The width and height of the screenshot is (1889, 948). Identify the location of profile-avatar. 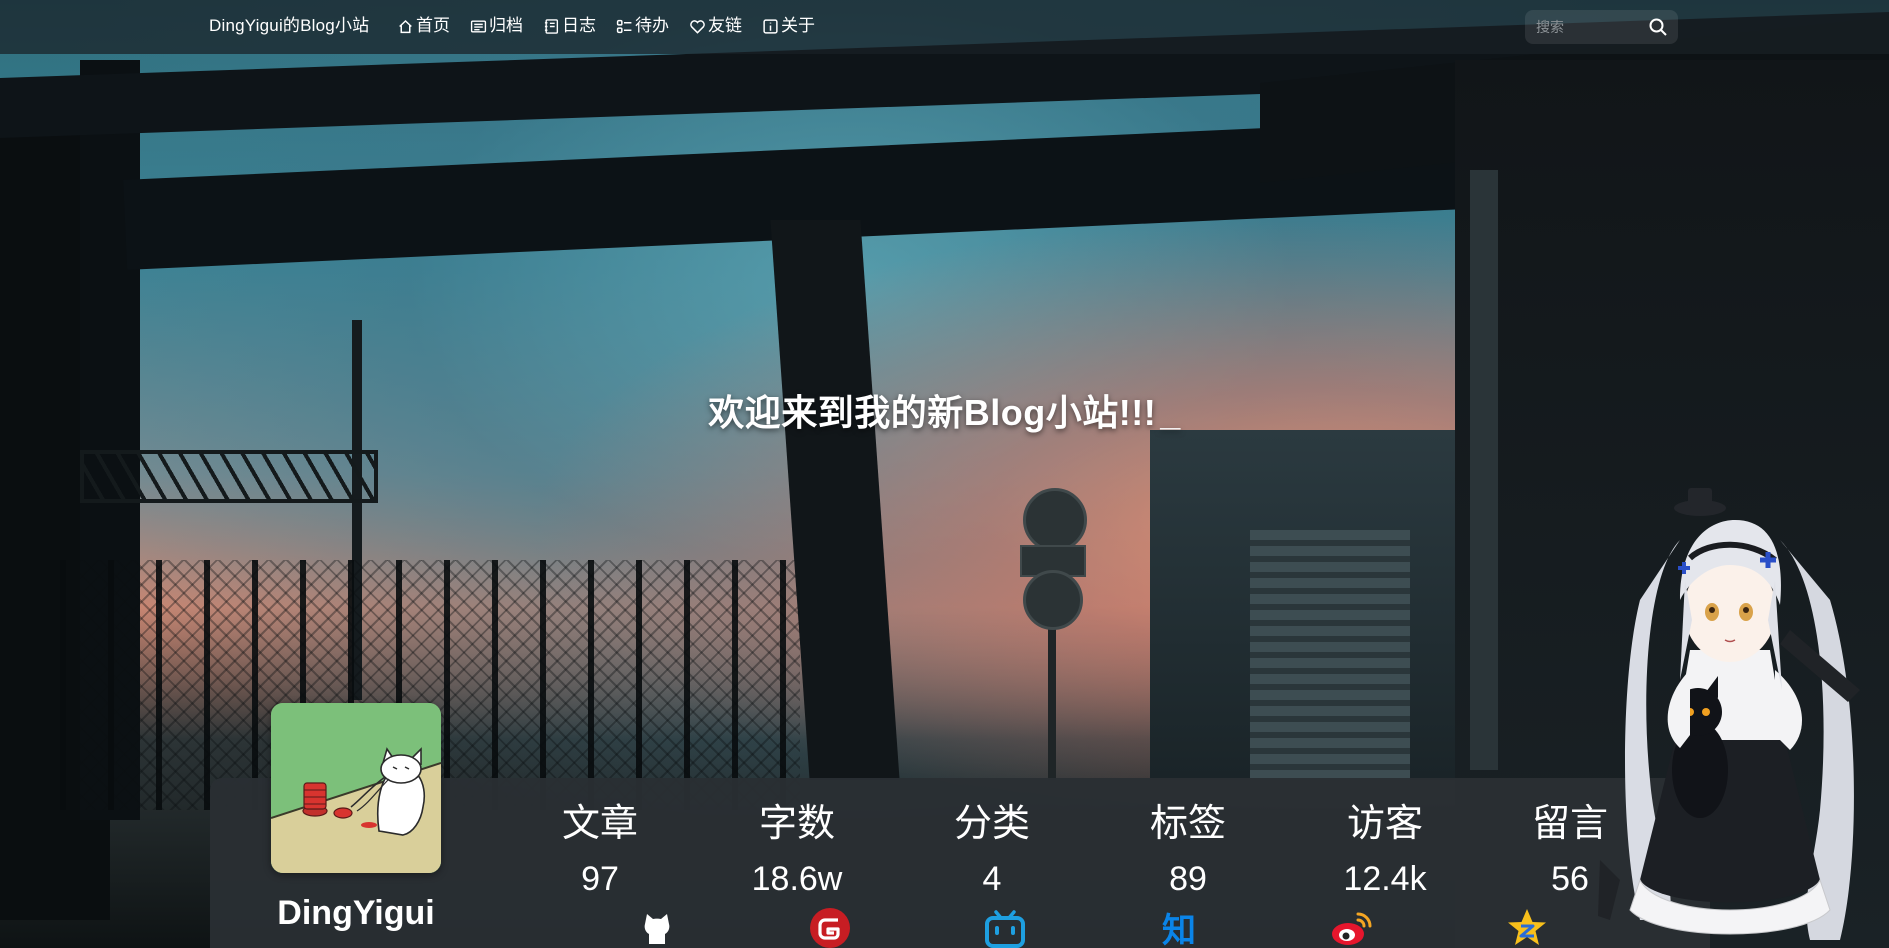
(356, 788).